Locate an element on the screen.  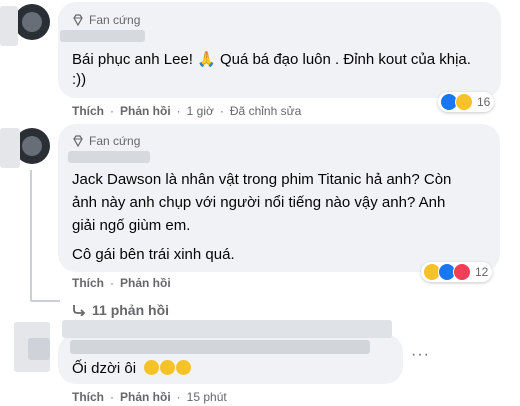
timestamp: 1 giờ is located at coordinates (200, 111).